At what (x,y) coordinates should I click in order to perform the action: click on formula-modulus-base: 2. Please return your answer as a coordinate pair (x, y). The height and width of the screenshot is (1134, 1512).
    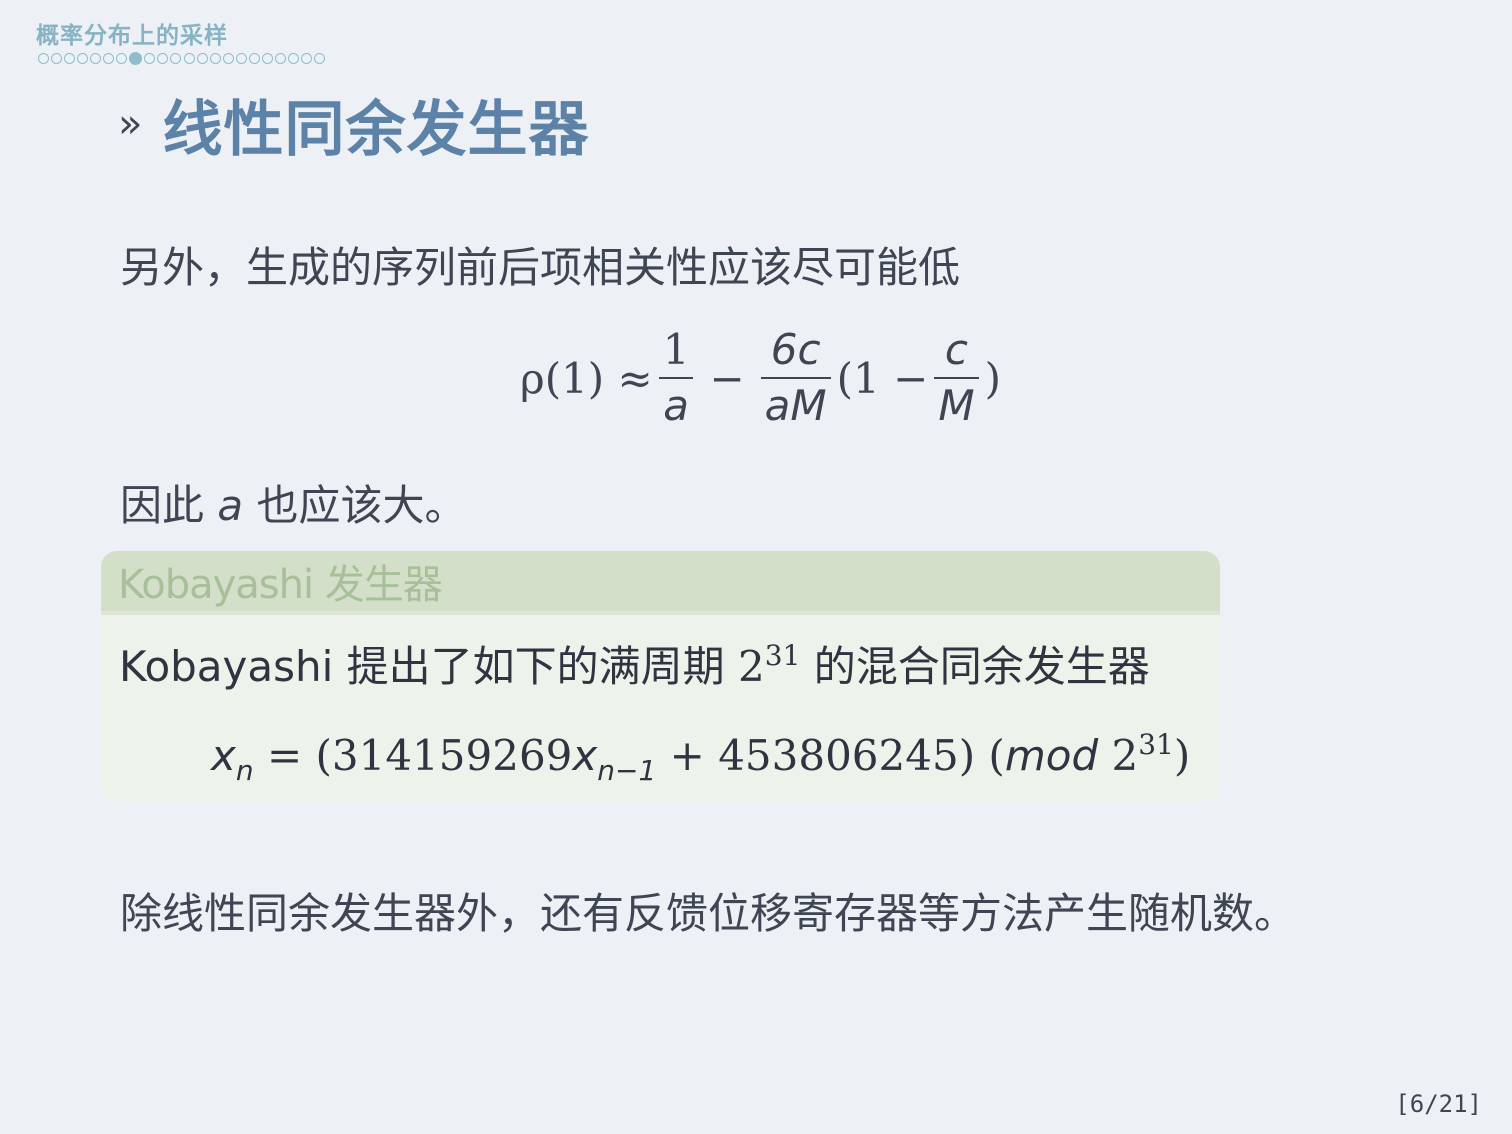
    Looking at the image, I should click on (1125, 755).